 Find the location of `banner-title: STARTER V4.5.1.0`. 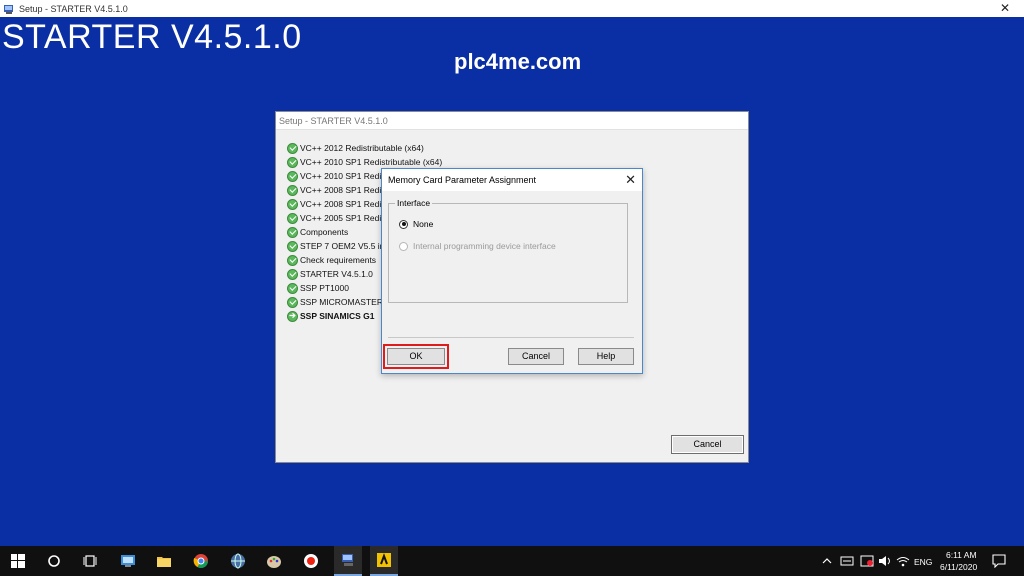

banner-title: STARTER V4.5.1.0 is located at coordinates (152, 37).